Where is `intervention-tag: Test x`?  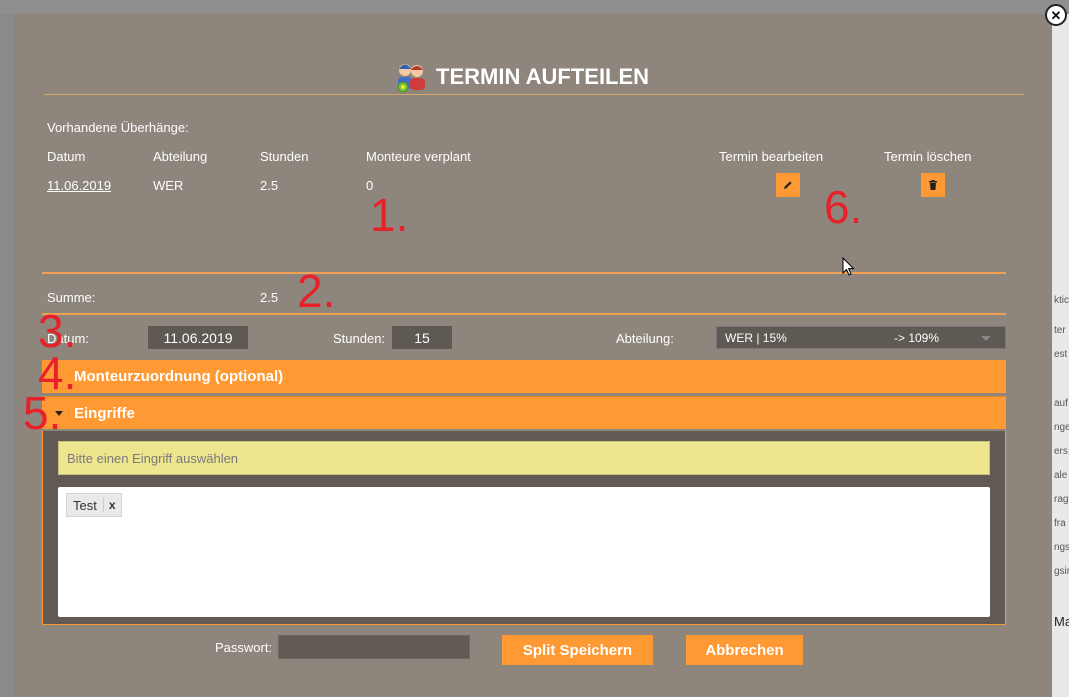
intervention-tag: Test x is located at coordinates (94, 505).